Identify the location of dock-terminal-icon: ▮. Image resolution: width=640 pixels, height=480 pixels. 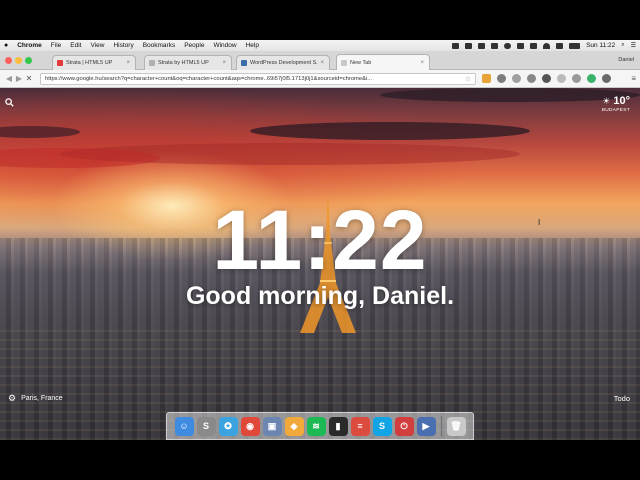
(338, 426).